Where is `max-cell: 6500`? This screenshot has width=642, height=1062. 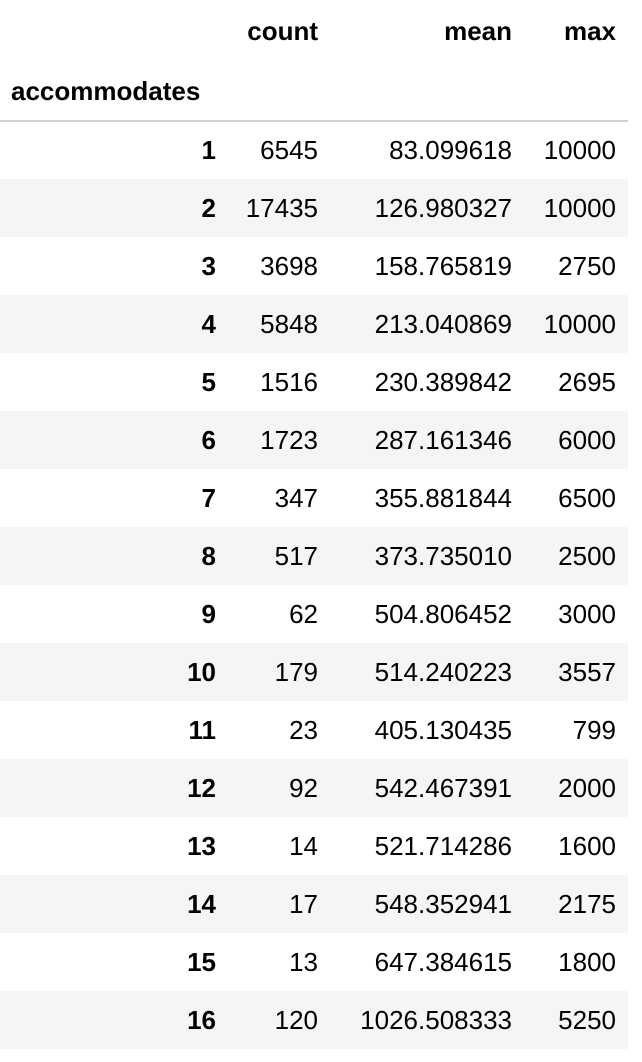
max-cell: 6500 is located at coordinates (587, 497).